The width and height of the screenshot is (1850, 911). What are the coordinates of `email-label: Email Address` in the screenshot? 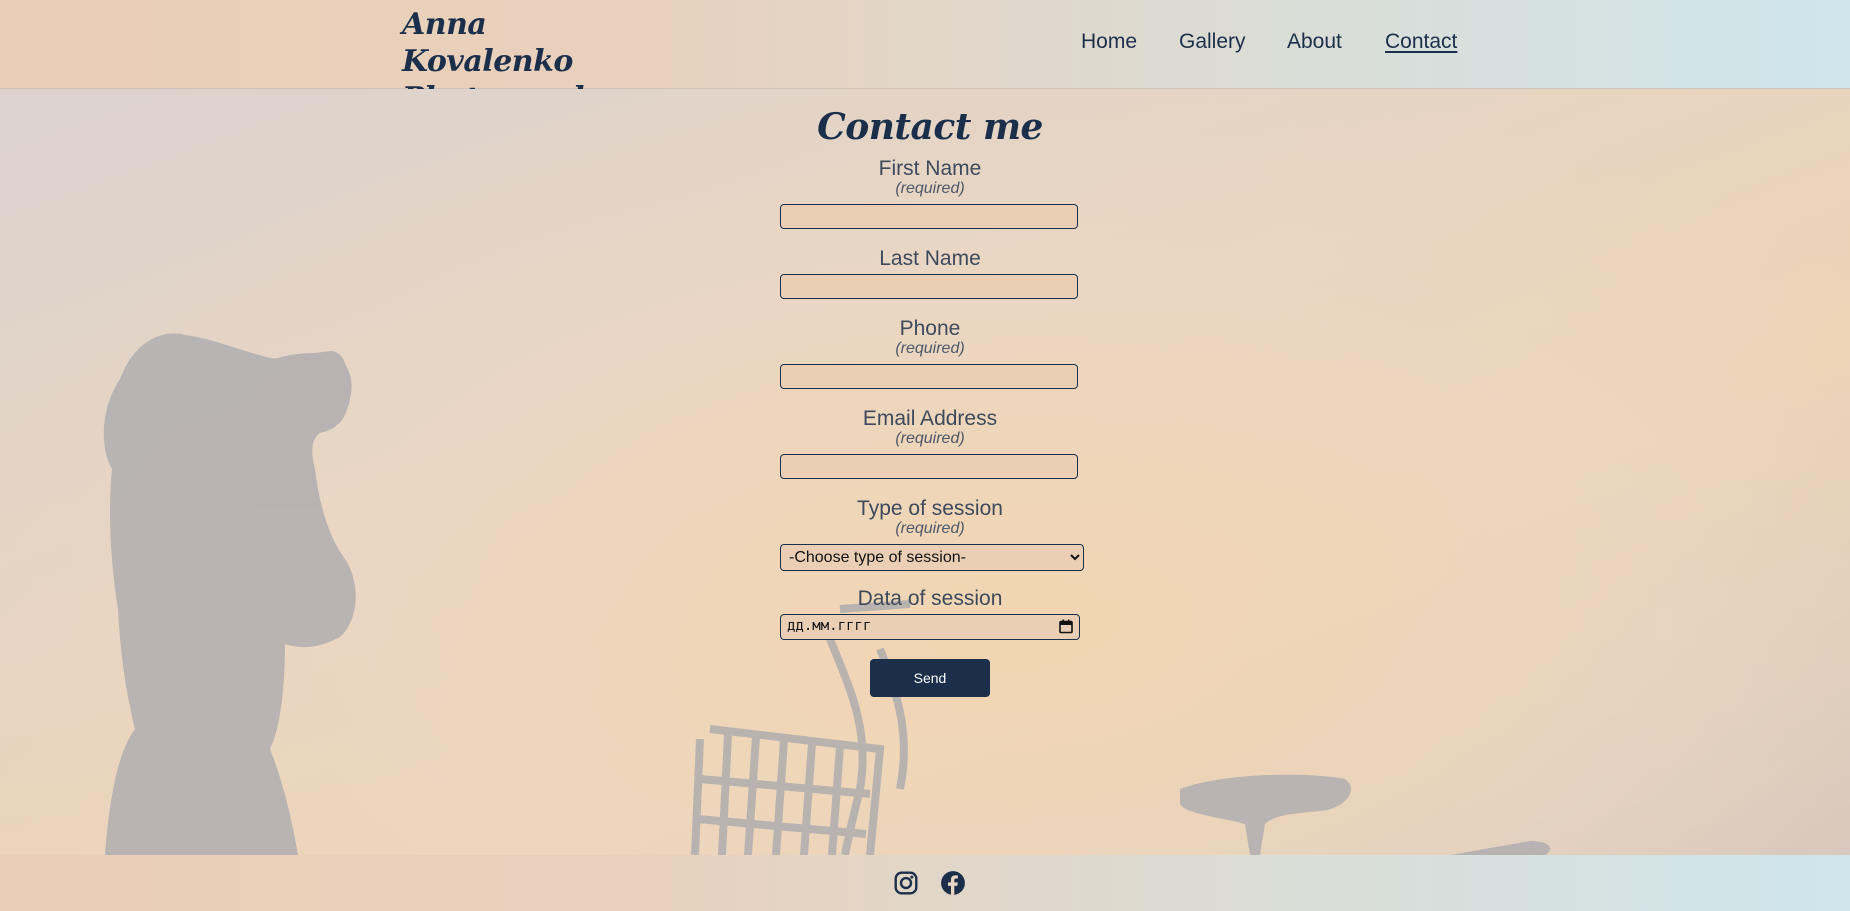 It's located at (930, 418).